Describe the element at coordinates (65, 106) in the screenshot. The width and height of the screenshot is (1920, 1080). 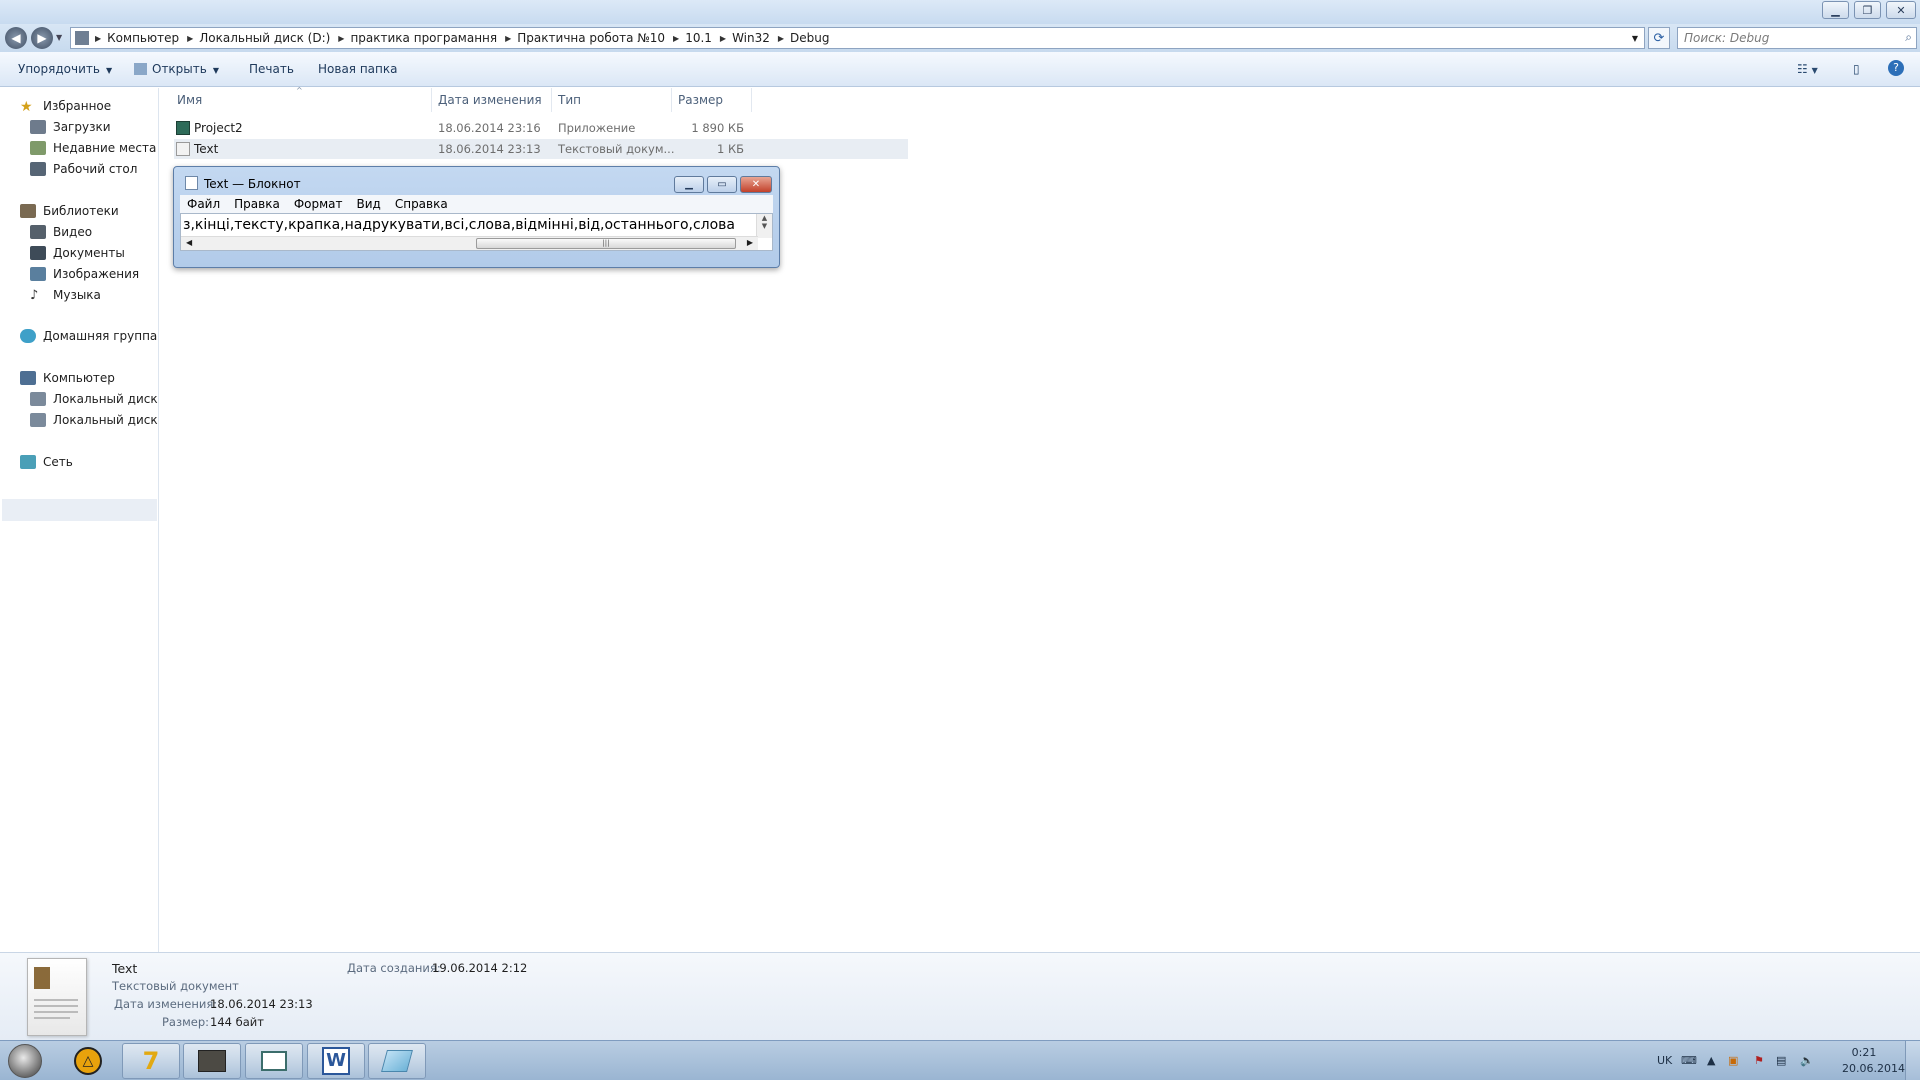
I see `nav-favorites: ★ Избранное` at that location.